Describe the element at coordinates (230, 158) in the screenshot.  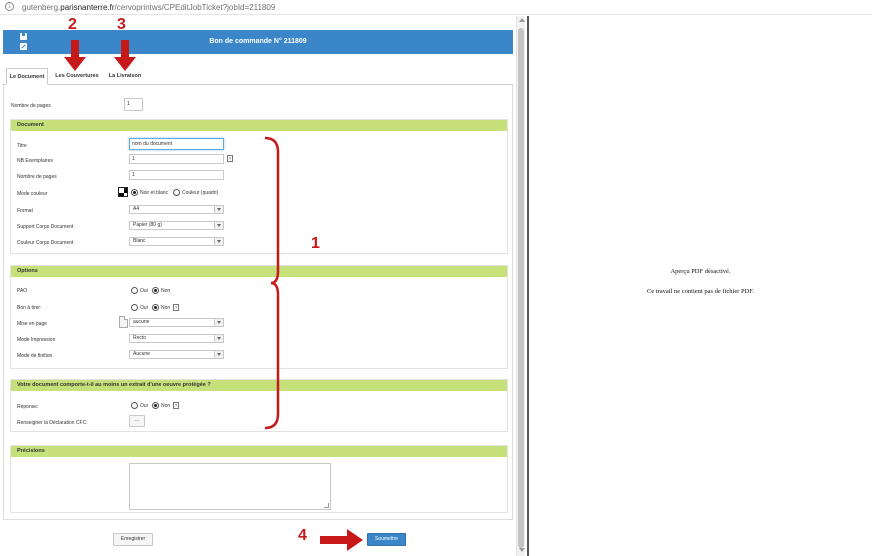
I see `exemplaires-help-icon: ?` at that location.